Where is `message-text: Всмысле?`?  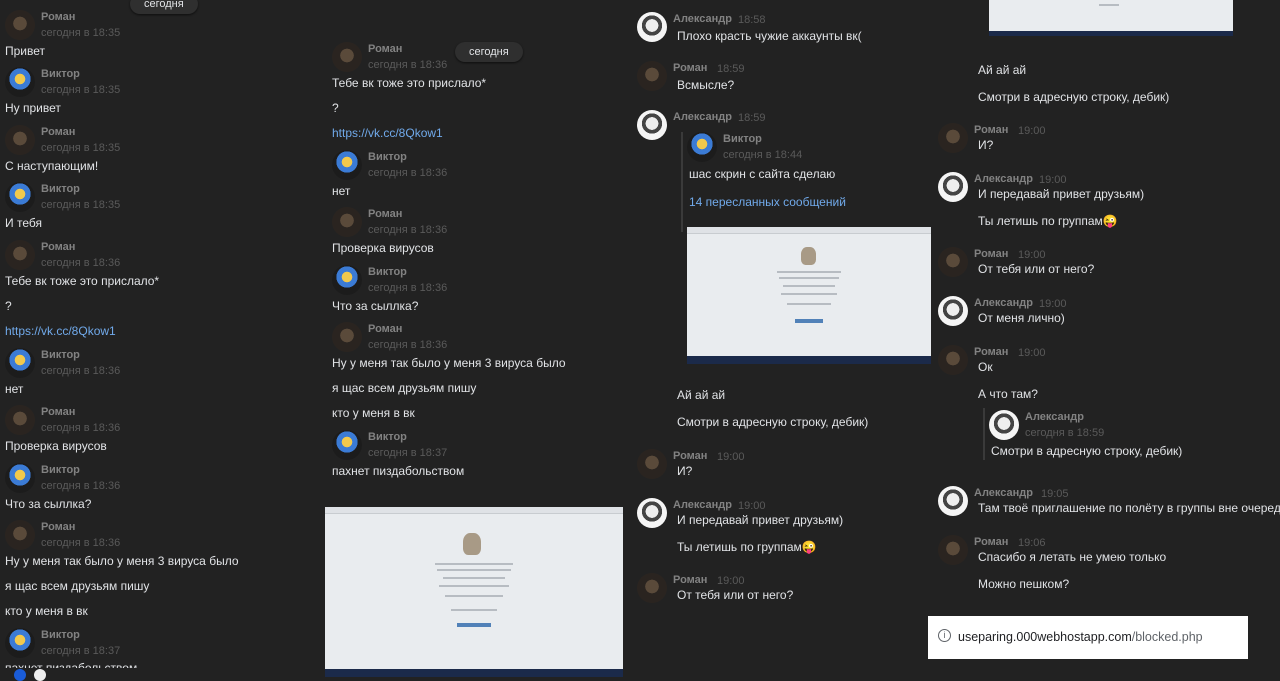
message-text: Всмысле? is located at coordinates (706, 85).